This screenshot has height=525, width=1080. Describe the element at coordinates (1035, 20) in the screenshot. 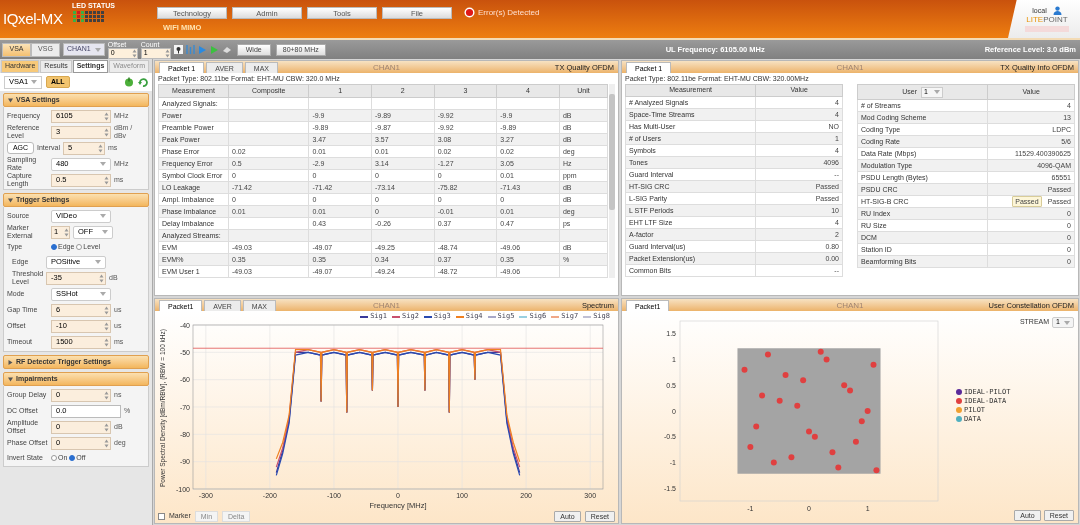

I see `brand-logo-part: LITE` at that location.